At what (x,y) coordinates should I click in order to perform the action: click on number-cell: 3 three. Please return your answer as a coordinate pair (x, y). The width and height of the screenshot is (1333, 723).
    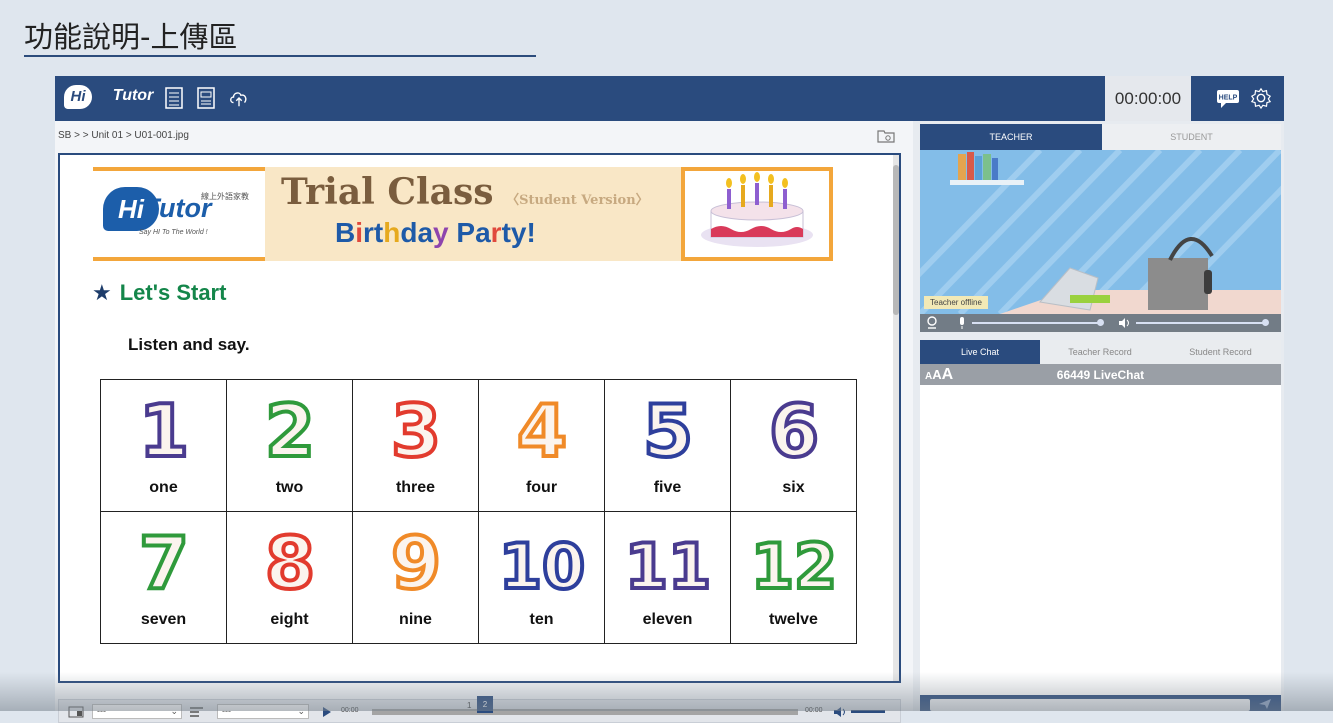
    Looking at the image, I should click on (415, 445).